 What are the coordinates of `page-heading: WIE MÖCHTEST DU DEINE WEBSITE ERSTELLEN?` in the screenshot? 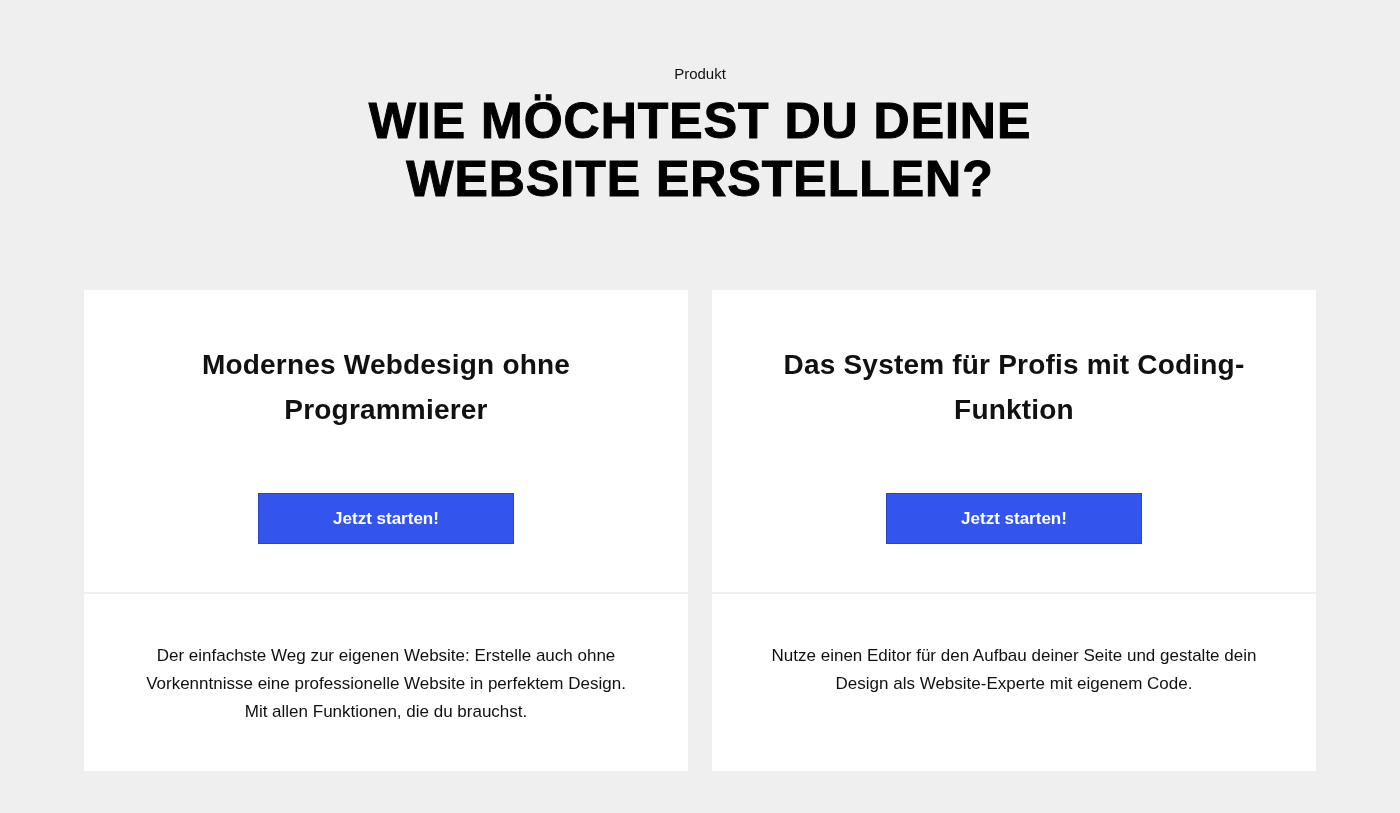 It's located at (700, 150).